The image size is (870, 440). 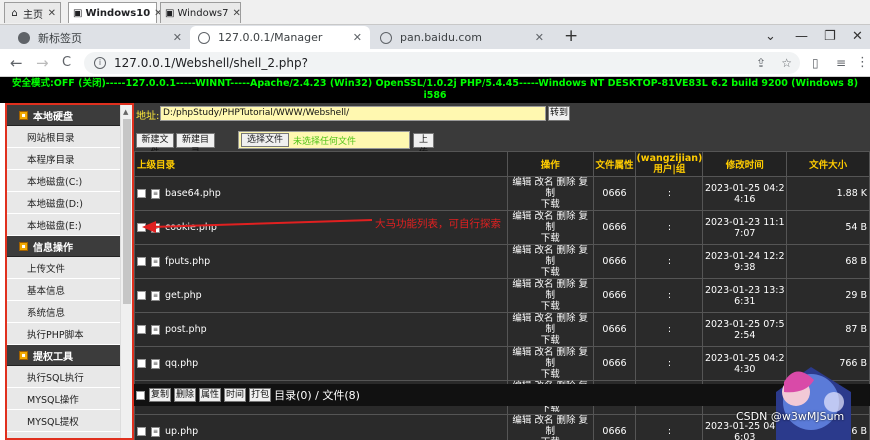 I want to click on file-name-link: post.php, so click(x=186, y=329).